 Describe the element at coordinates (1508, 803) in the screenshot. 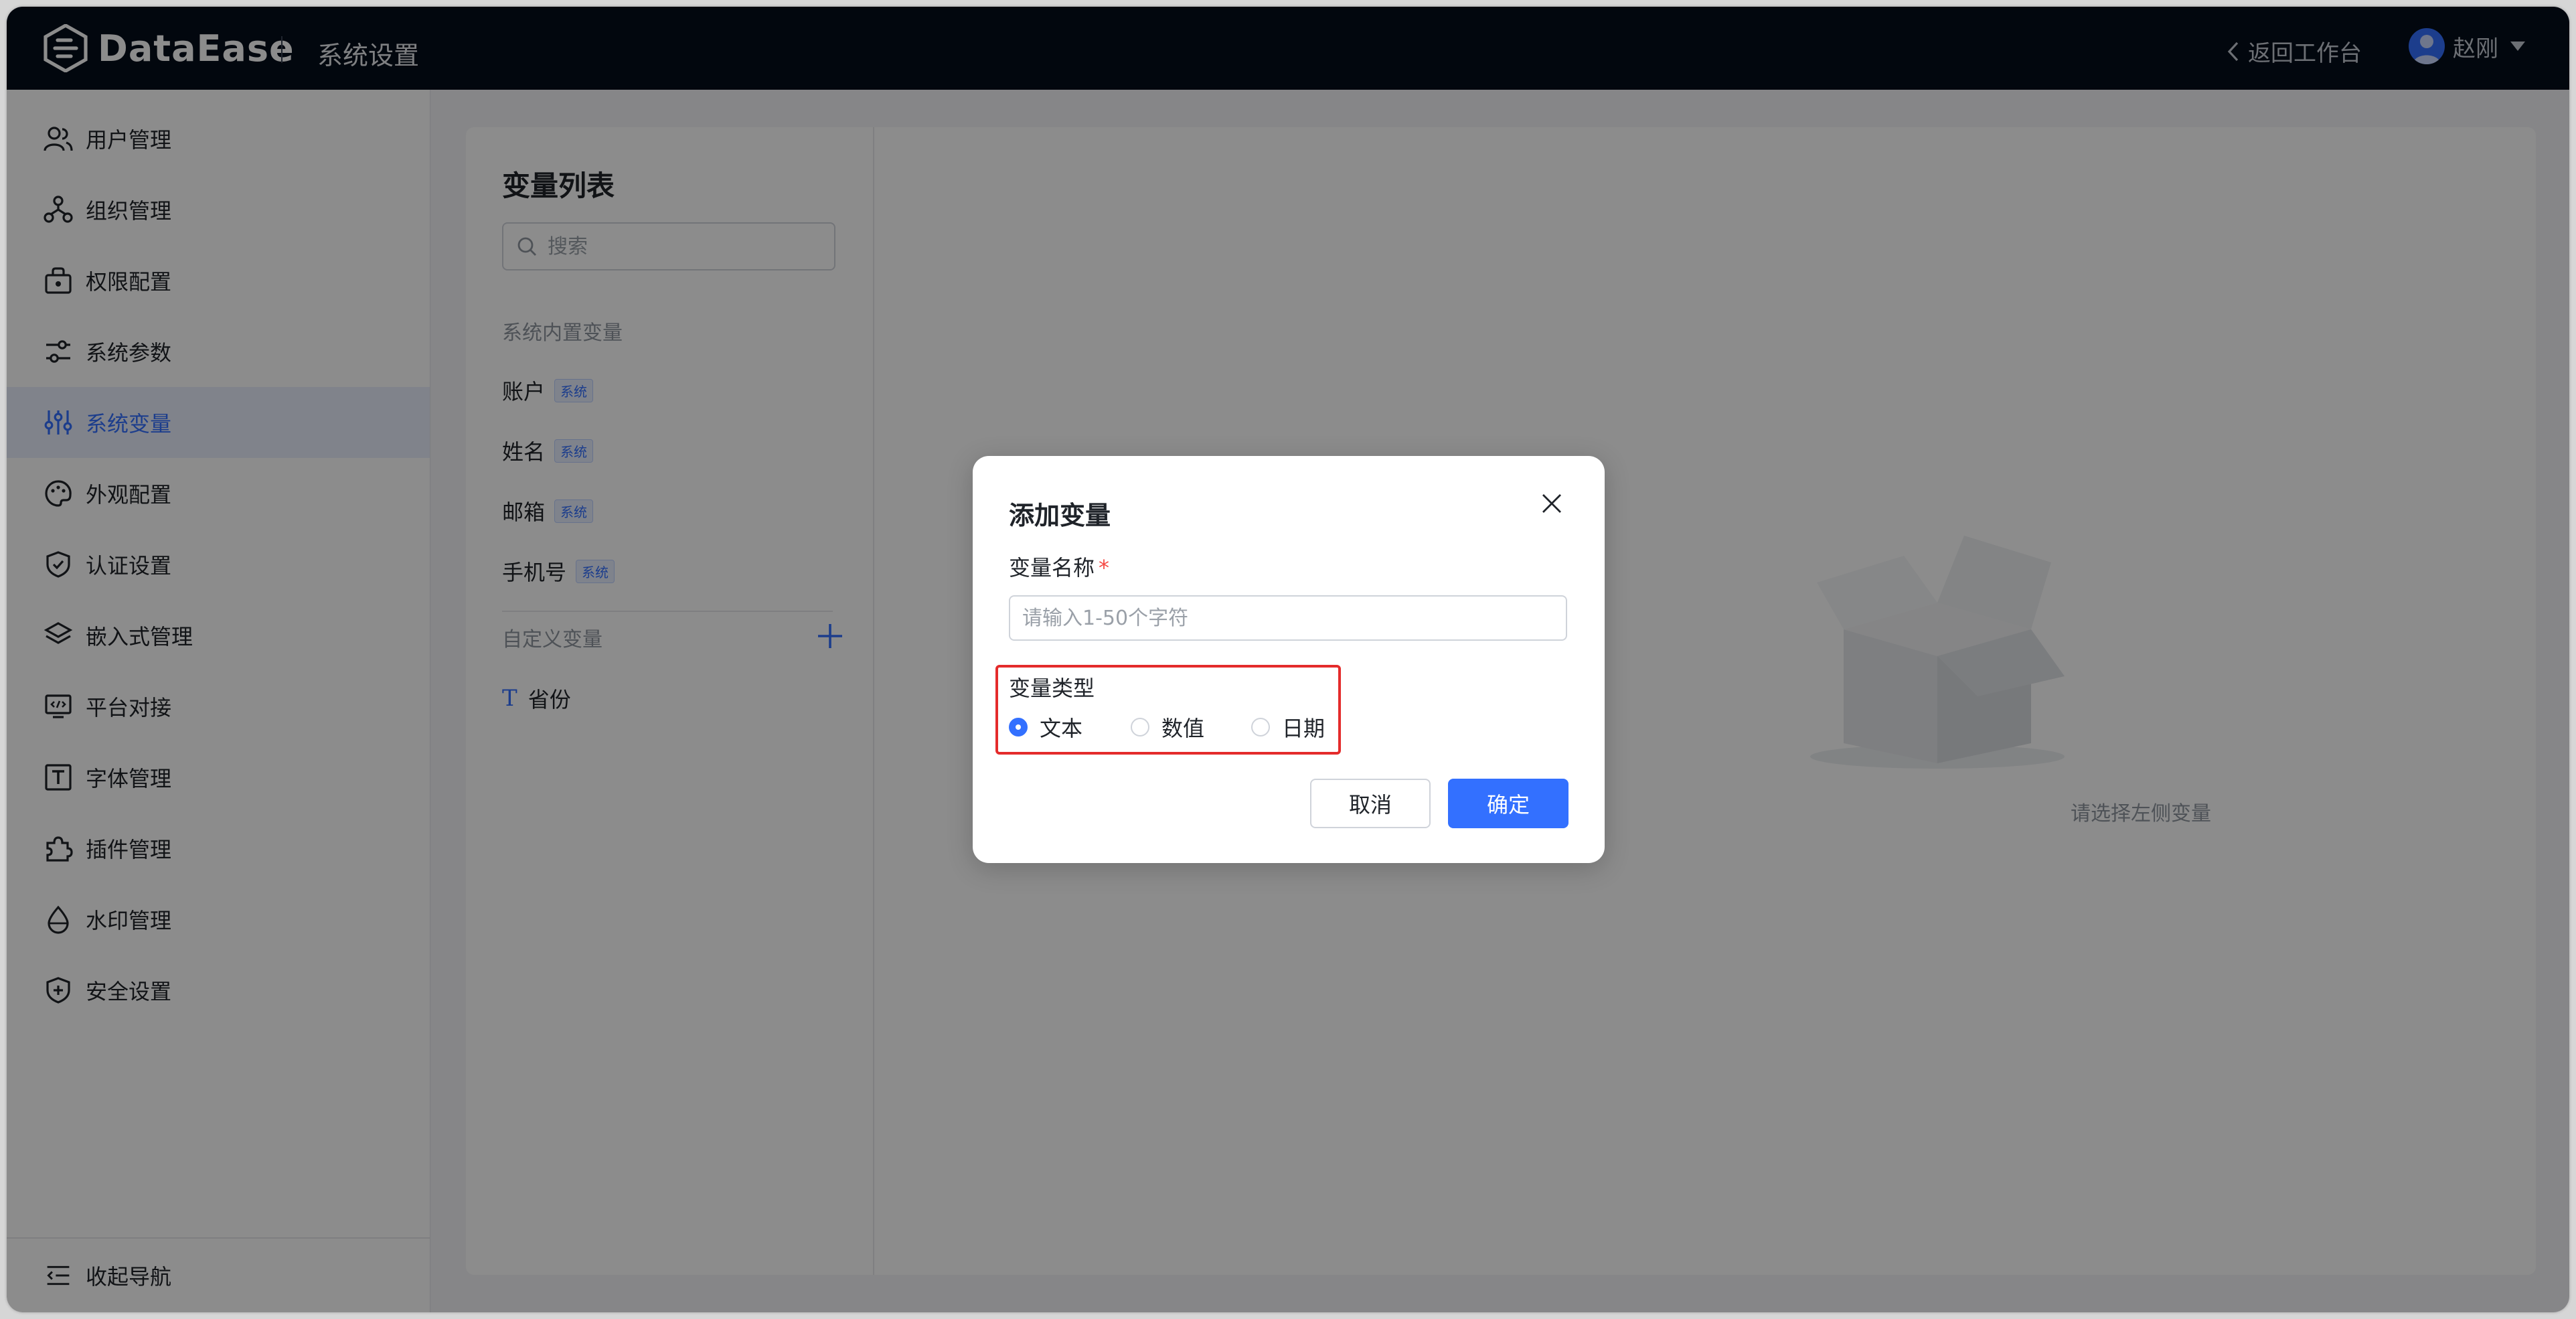

I see `confirm-button: 确定` at that location.